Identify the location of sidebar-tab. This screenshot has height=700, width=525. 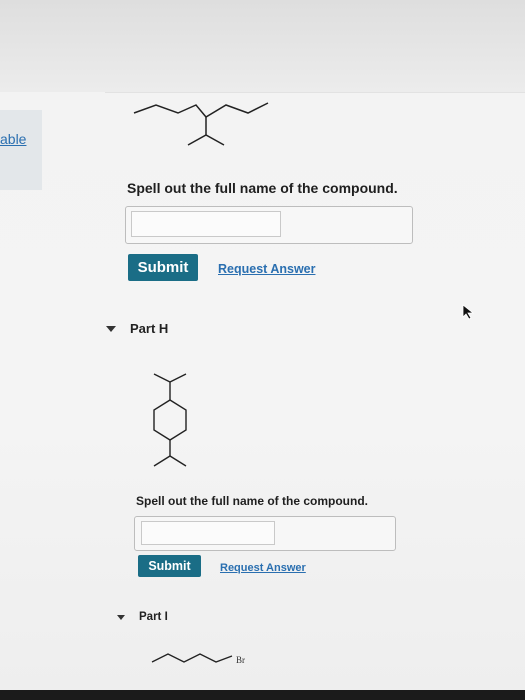
(21, 150).